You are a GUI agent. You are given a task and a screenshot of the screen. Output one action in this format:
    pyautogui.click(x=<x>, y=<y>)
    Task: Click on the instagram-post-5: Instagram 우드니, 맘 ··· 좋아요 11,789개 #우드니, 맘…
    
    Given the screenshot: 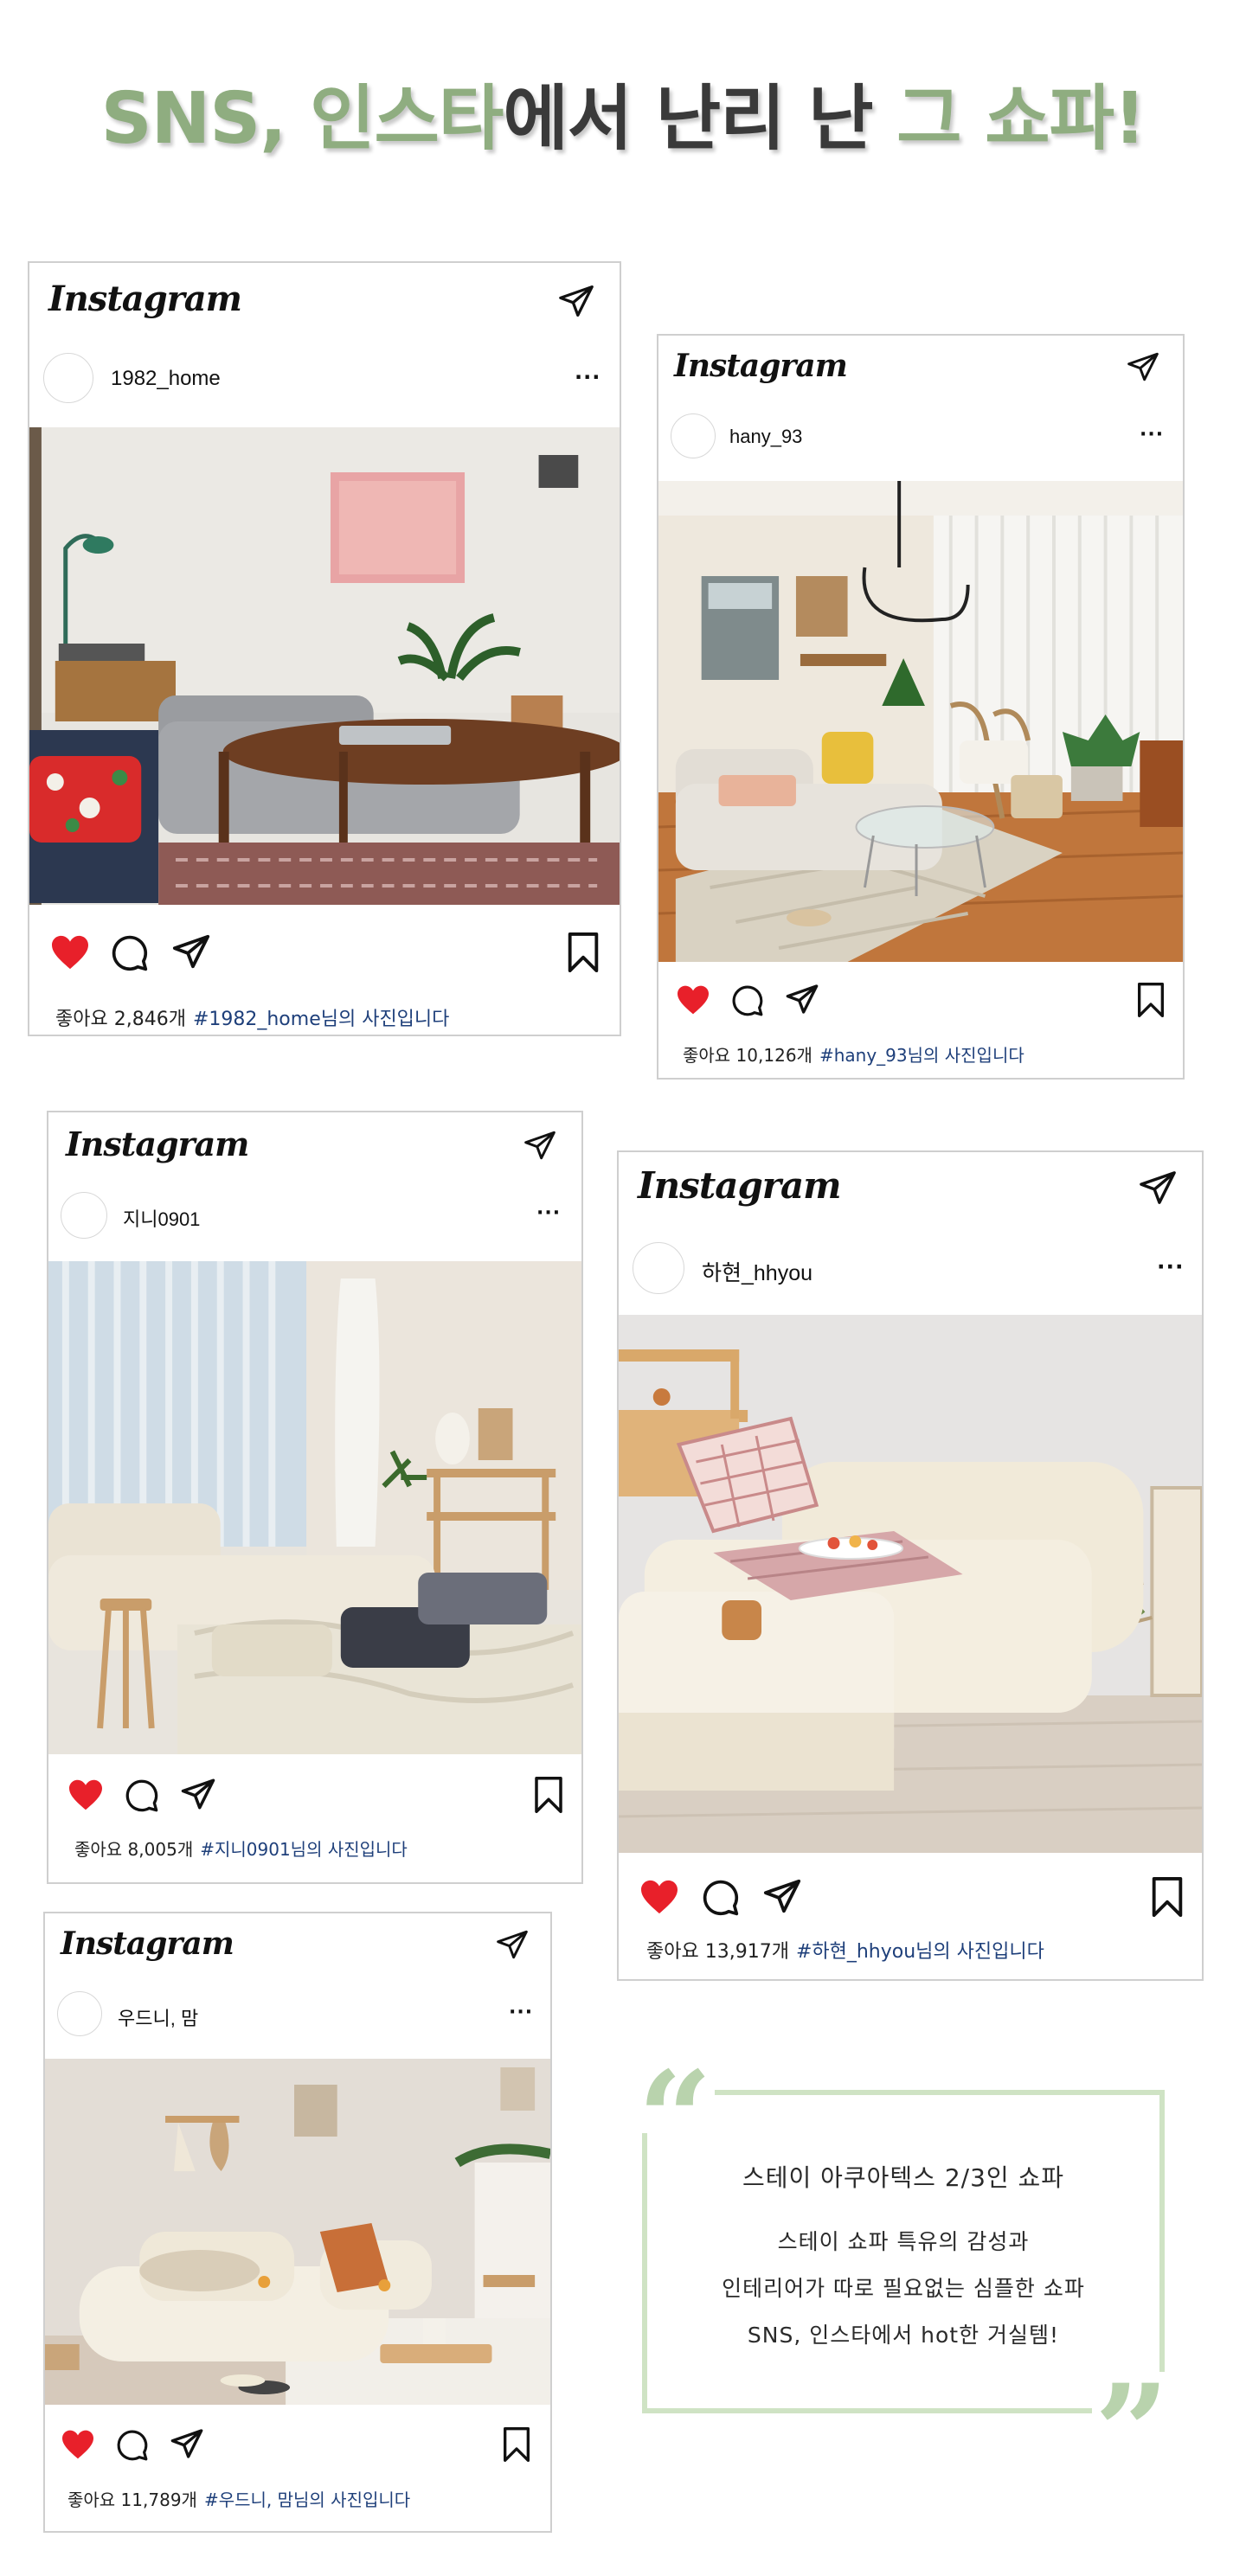 What is the action you would take?
    pyautogui.click(x=297, y=2222)
    